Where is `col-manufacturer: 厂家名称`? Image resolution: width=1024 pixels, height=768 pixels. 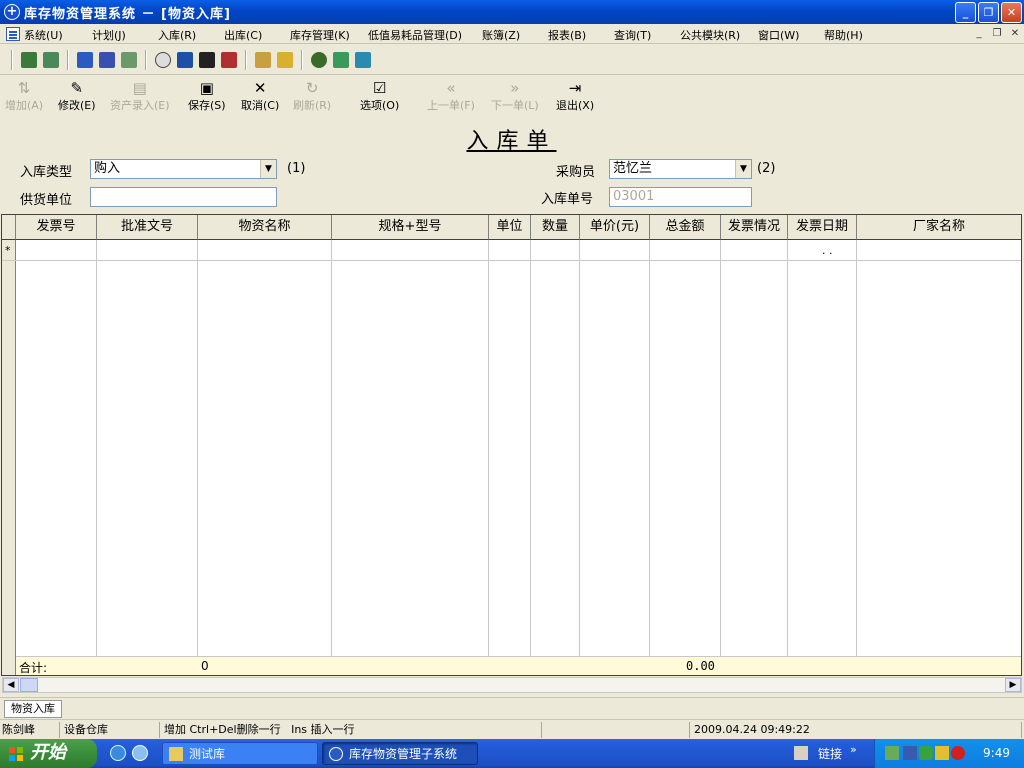
col-manufacturer: 厂家名称 is located at coordinates (939, 227).